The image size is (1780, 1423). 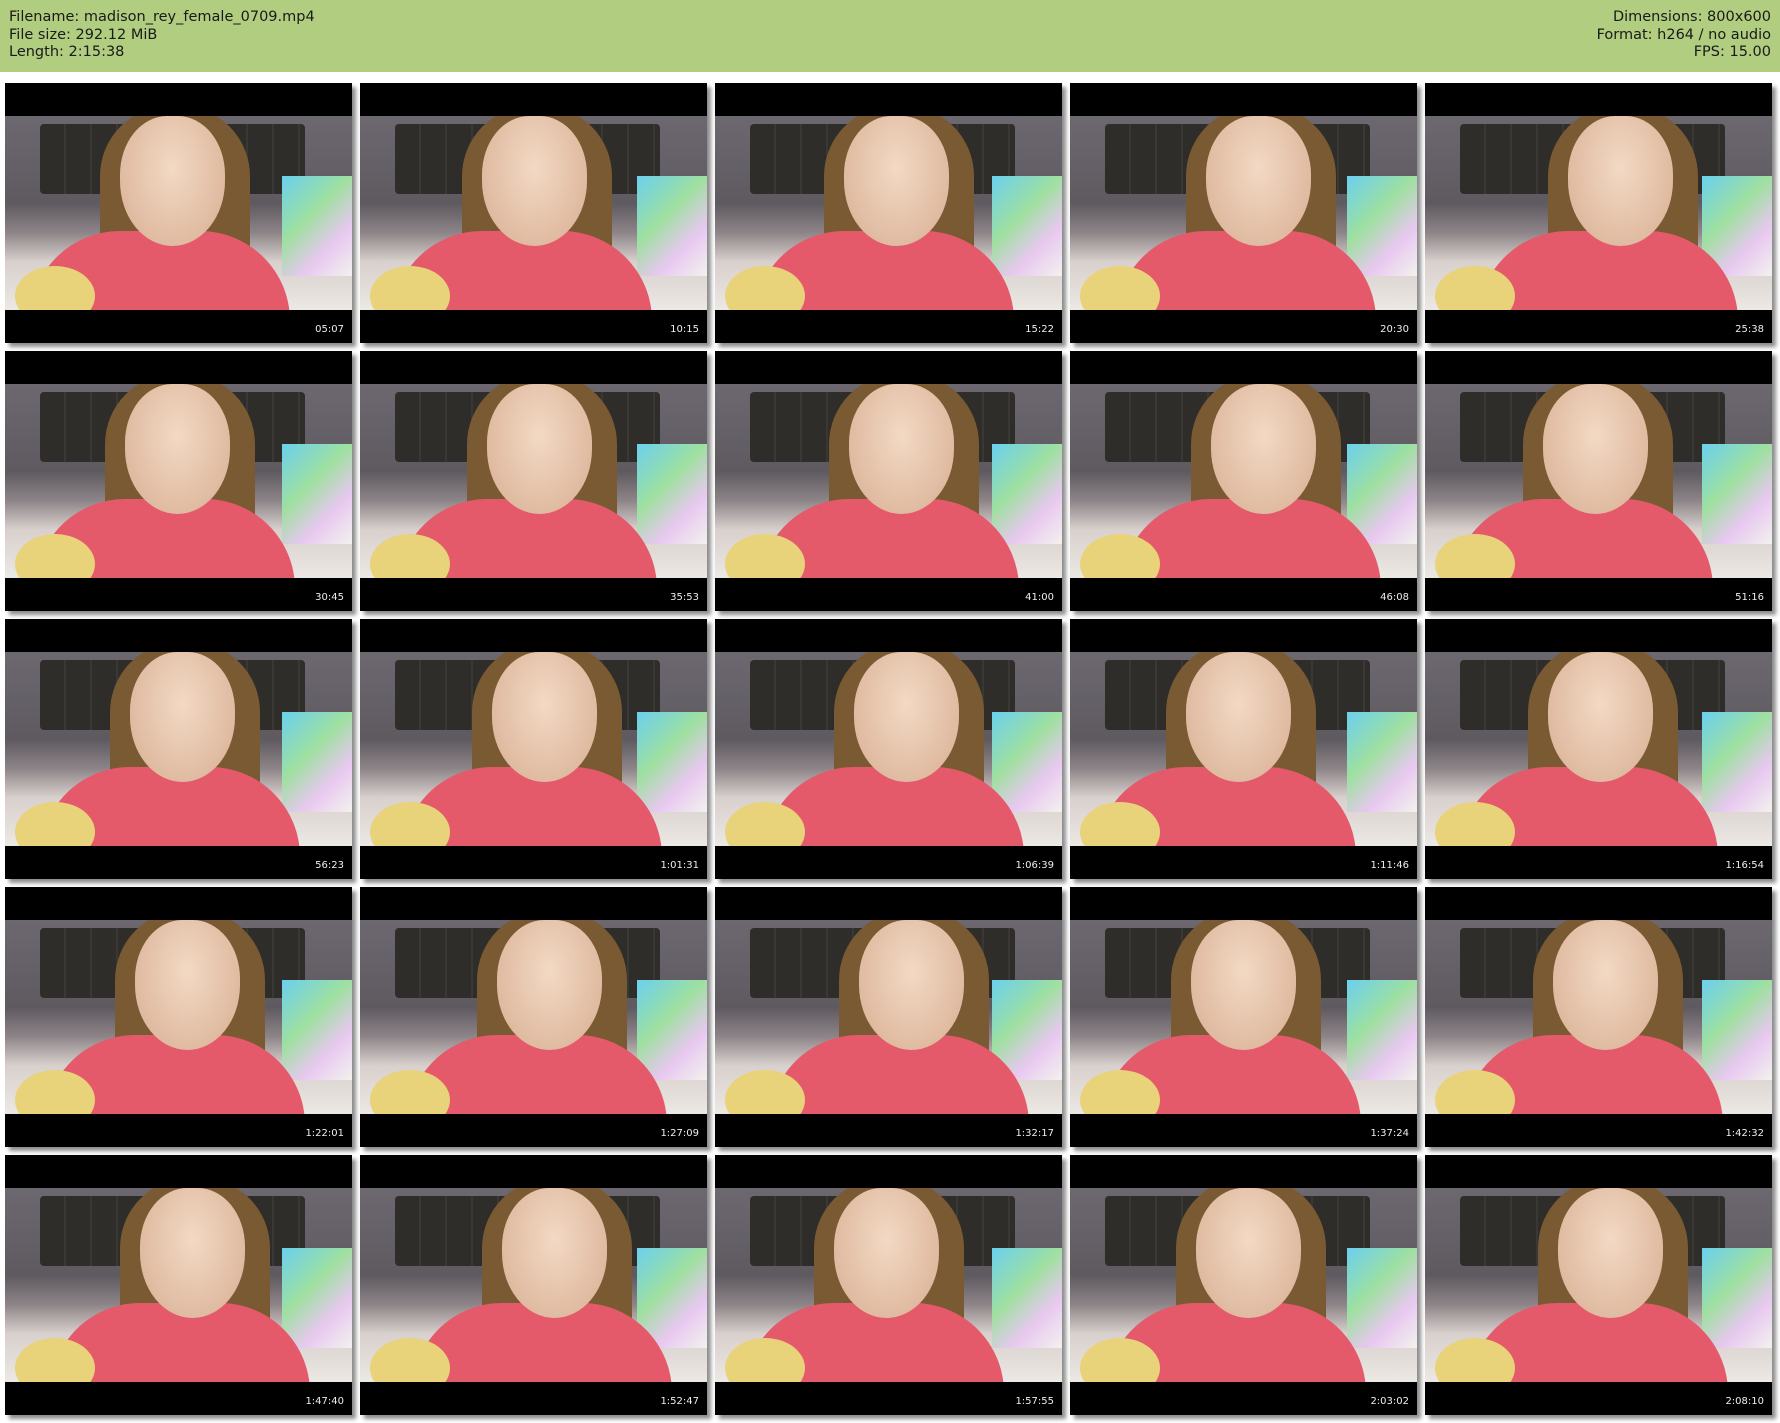 I want to click on timestamp: 46:08, so click(x=1394, y=597).